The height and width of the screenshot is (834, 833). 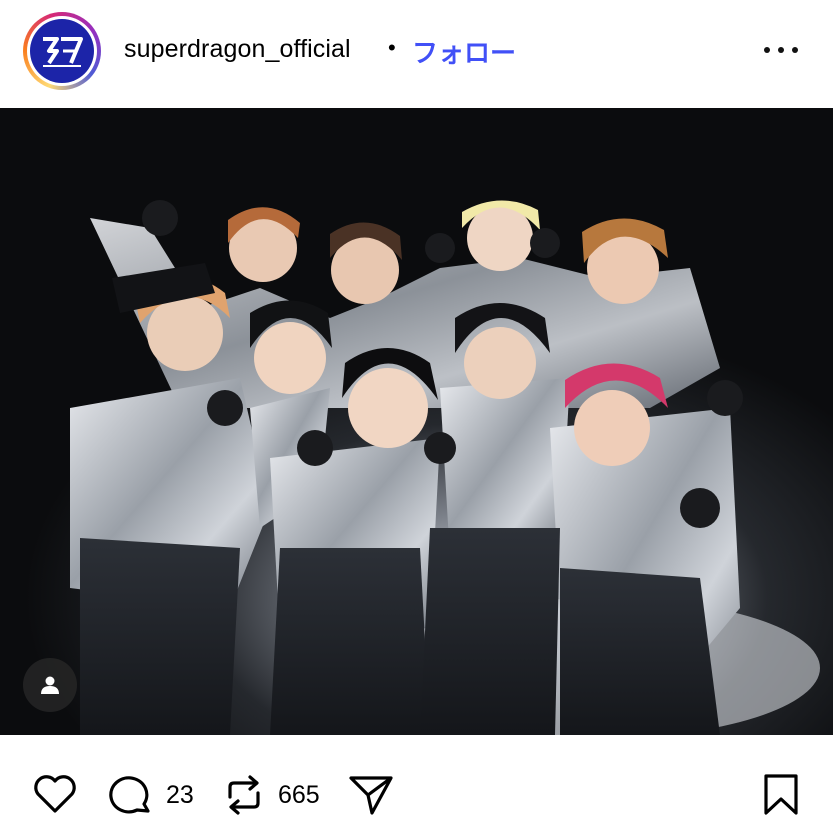 I want to click on profile-avatar-ring, so click(x=62, y=51).